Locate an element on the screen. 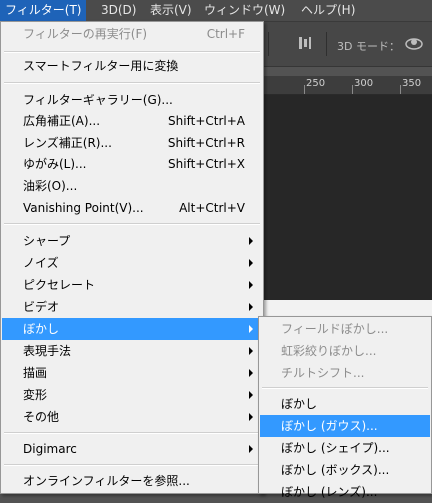 The width and height of the screenshot is (432, 503). distribute-icon is located at coordinates (305, 43).